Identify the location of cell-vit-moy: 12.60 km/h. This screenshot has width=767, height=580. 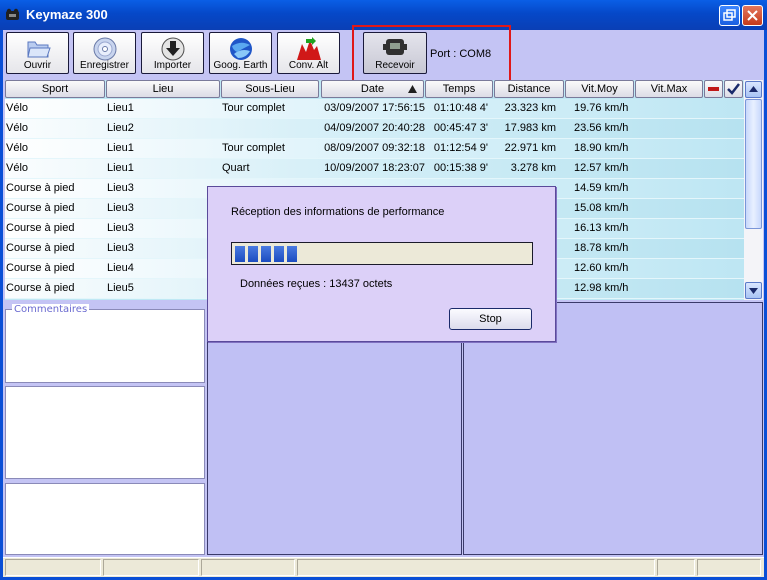
(601, 268).